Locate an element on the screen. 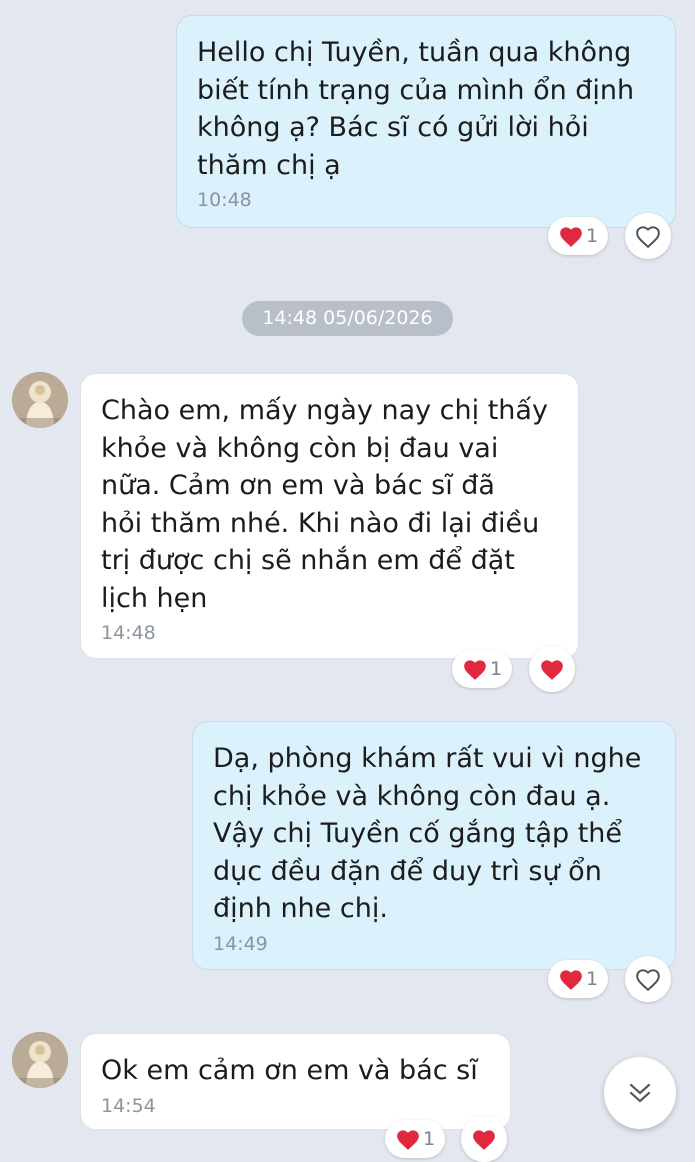 This screenshot has height=1162, width=695. scroll-to-bottom-button is located at coordinates (640, 1093).